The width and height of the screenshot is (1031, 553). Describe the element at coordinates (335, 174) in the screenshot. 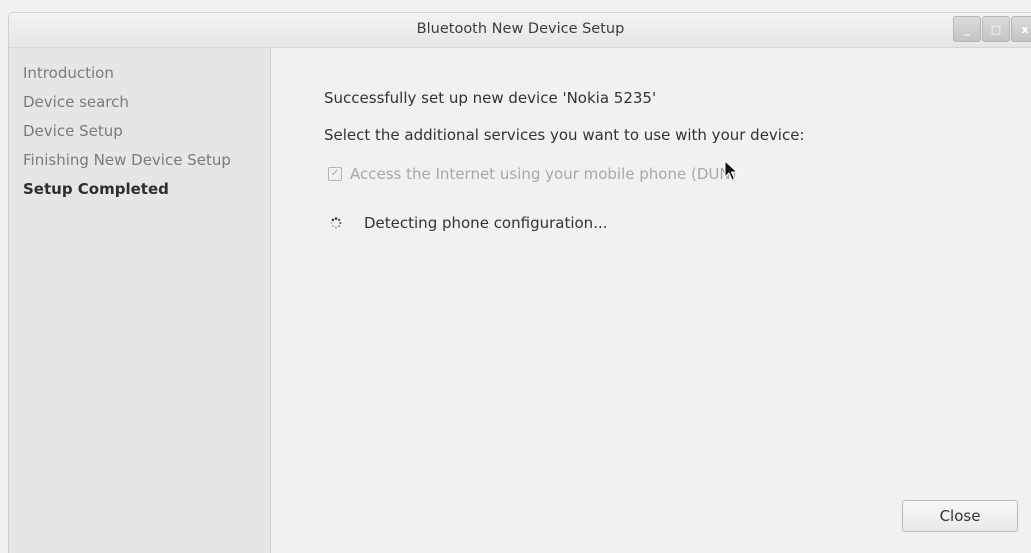

I see `checkbox-icon: ✓` at that location.